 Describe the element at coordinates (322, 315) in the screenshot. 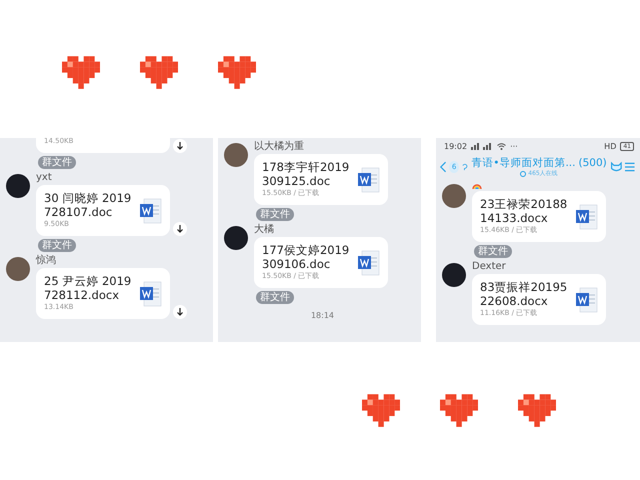

I see `timestamp: 18:14` at that location.